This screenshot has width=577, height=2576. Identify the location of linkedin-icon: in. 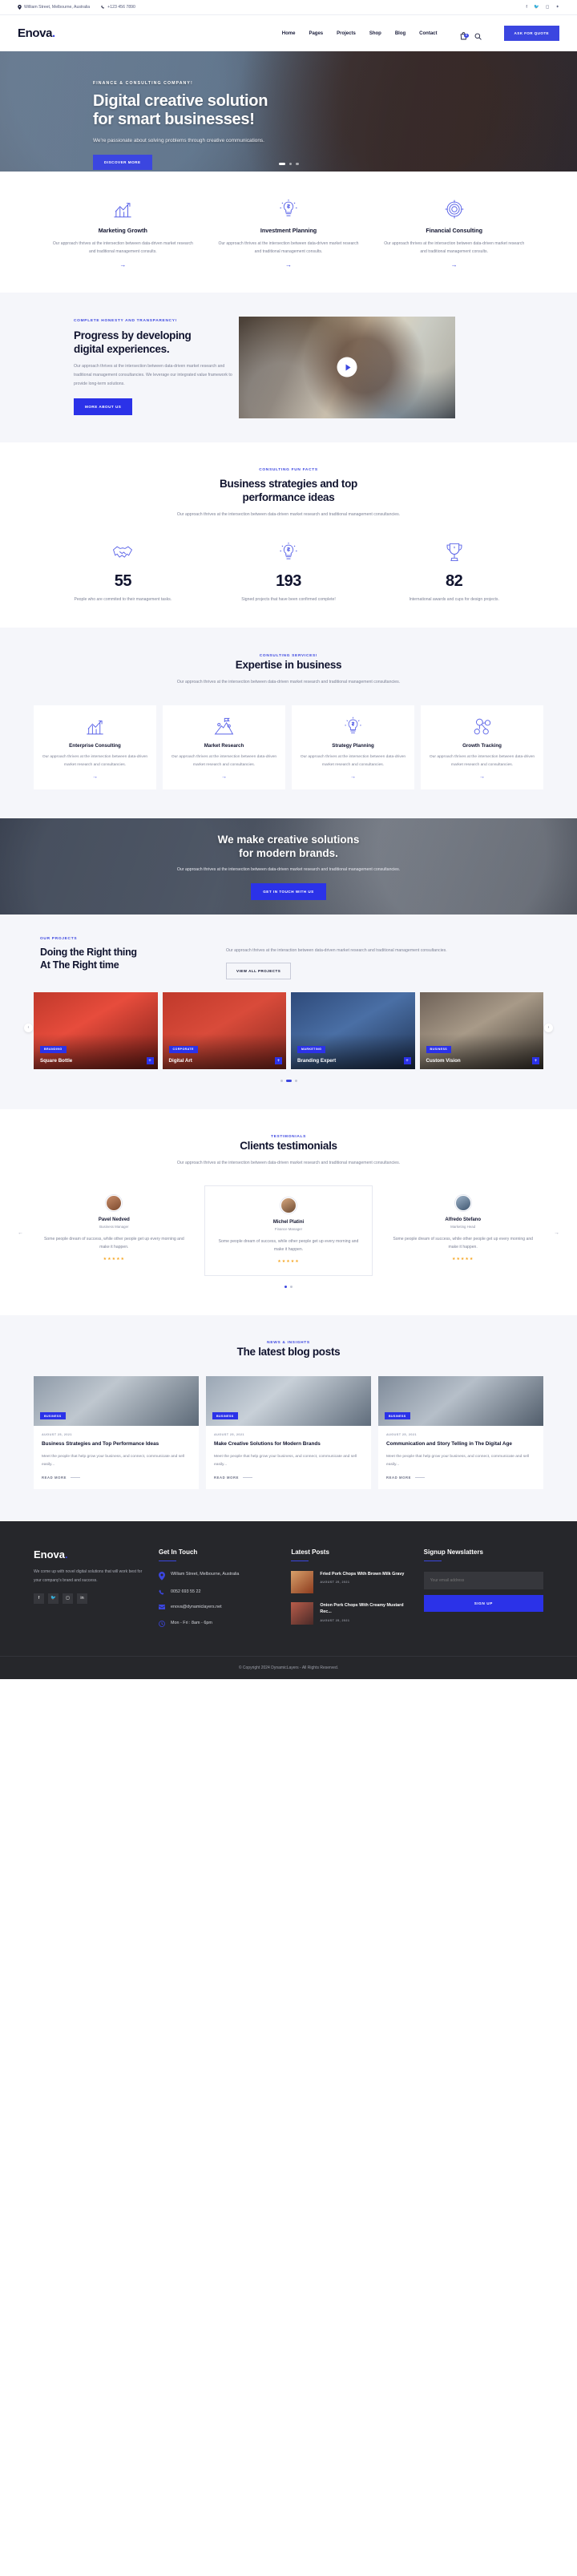
(82, 1599).